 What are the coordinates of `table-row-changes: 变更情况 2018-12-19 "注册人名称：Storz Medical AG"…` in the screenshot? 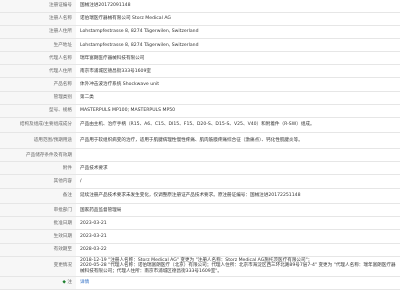 It's located at (200, 266).